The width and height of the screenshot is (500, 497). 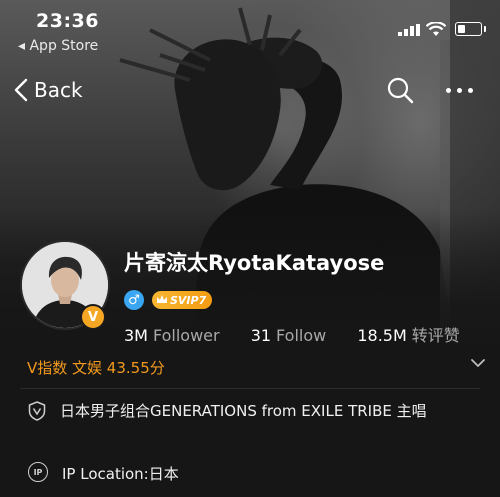 I want to click on back-label: Back, so click(x=58, y=90).